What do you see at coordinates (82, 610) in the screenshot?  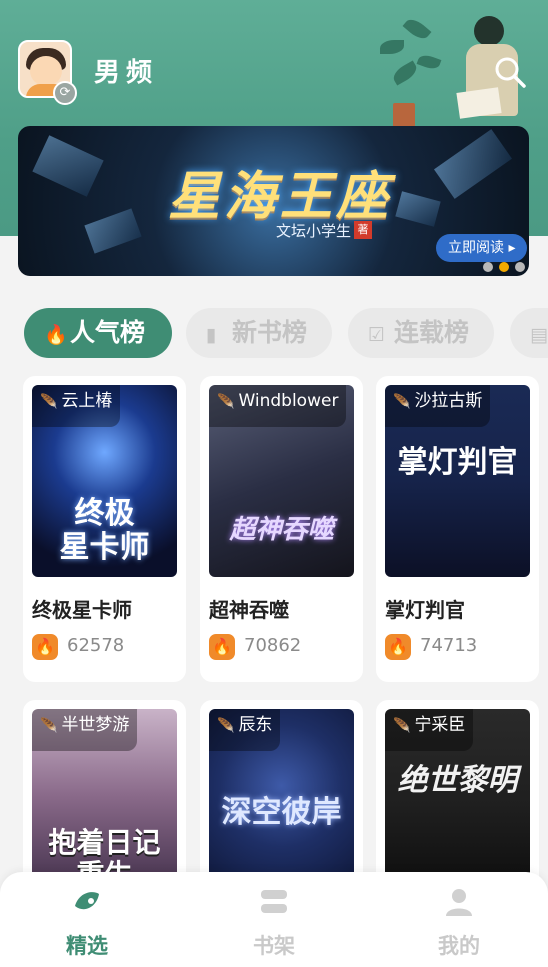 I see `book-title: 终极星卡师` at bounding box center [82, 610].